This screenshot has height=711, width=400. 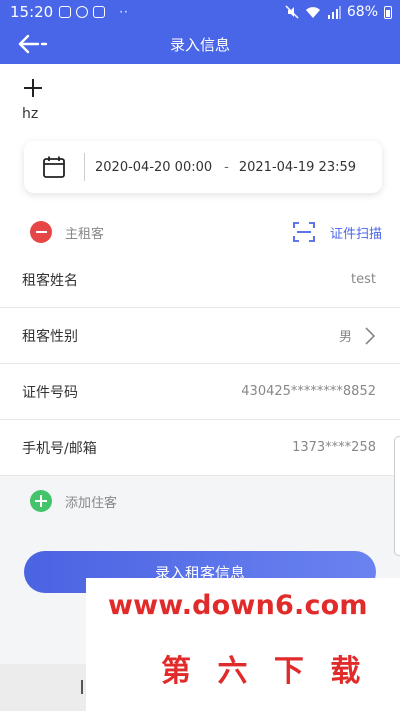 What do you see at coordinates (226, 167) in the screenshot?
I see `date-dash: -` at bounding box center [226, 167].